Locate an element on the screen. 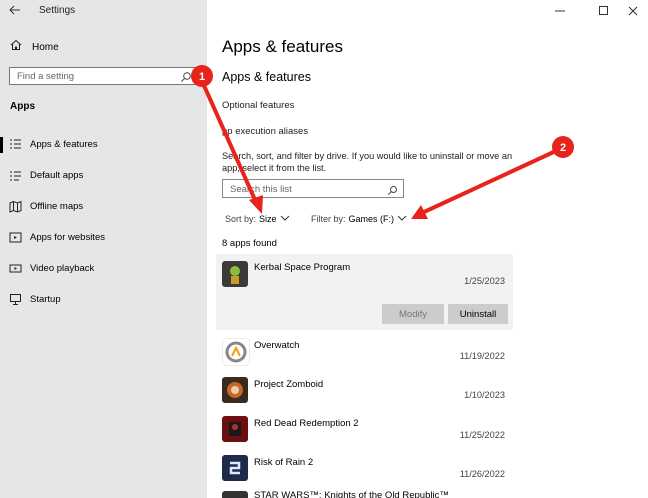 The image size is (648, 498). maximize-icon is located at coordinates (604, 10).